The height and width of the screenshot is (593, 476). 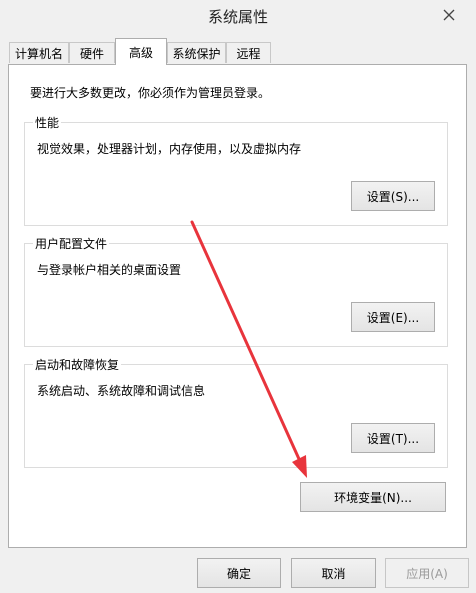 What do you see at coordinates (169, 149) in the screenshot?
I see `performance-description: 视觉效果，处理器计划，内存使用，以及虚拟内存` at bounding box center [169, 149].